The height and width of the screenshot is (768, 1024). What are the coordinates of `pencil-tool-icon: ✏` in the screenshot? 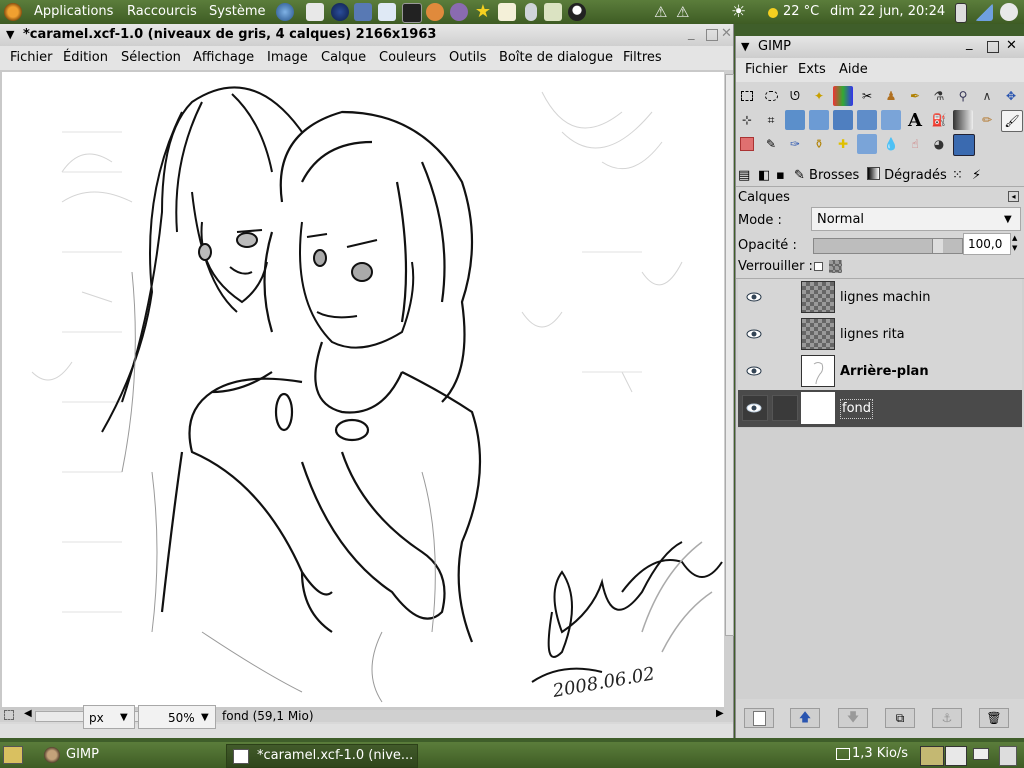 It's located at (987, 120).